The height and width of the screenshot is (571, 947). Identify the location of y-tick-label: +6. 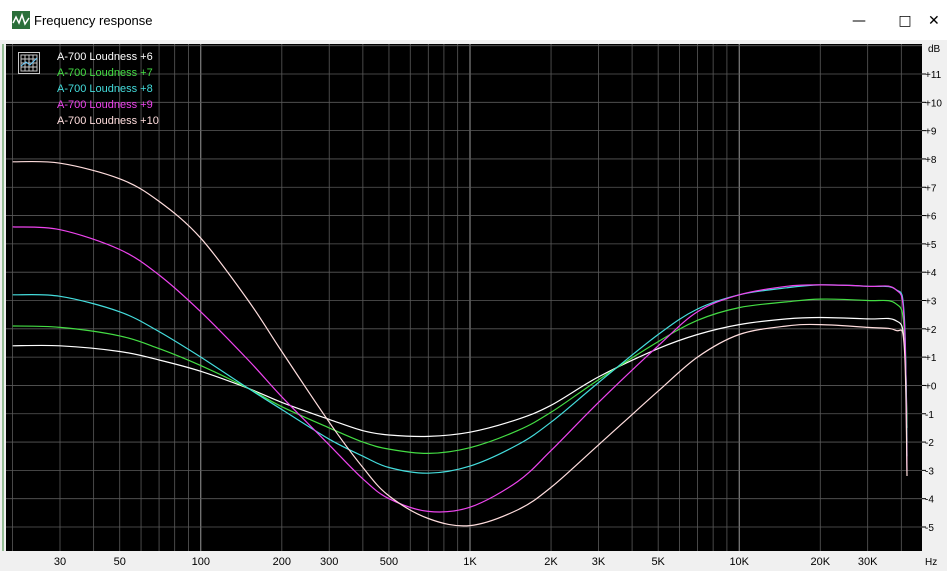
(931, 217).